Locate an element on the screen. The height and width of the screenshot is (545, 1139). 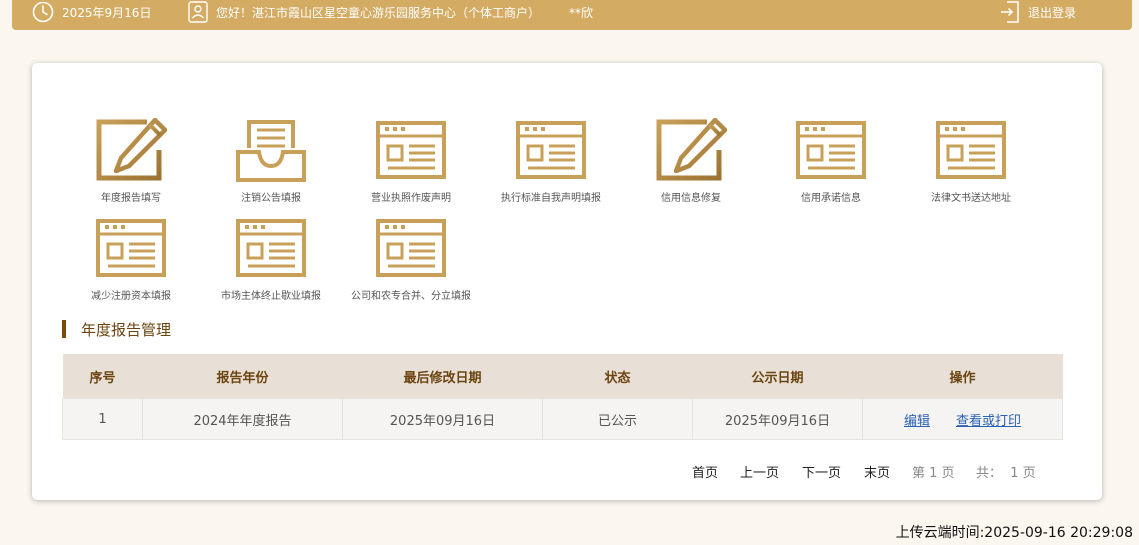
view-print-link: 查看或打印 is located at coordinates (988, 421).